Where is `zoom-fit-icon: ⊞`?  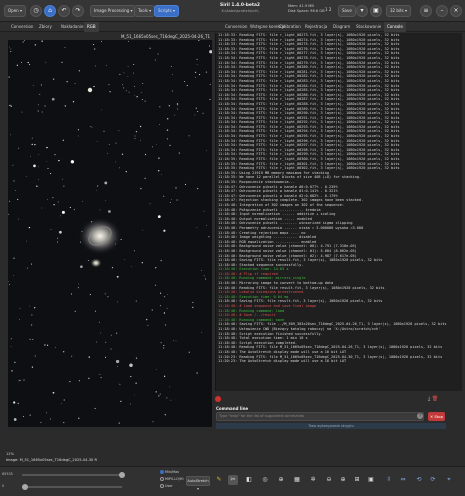 zoom-fit-icon: ⊞ is located at coordinates (357, 480).